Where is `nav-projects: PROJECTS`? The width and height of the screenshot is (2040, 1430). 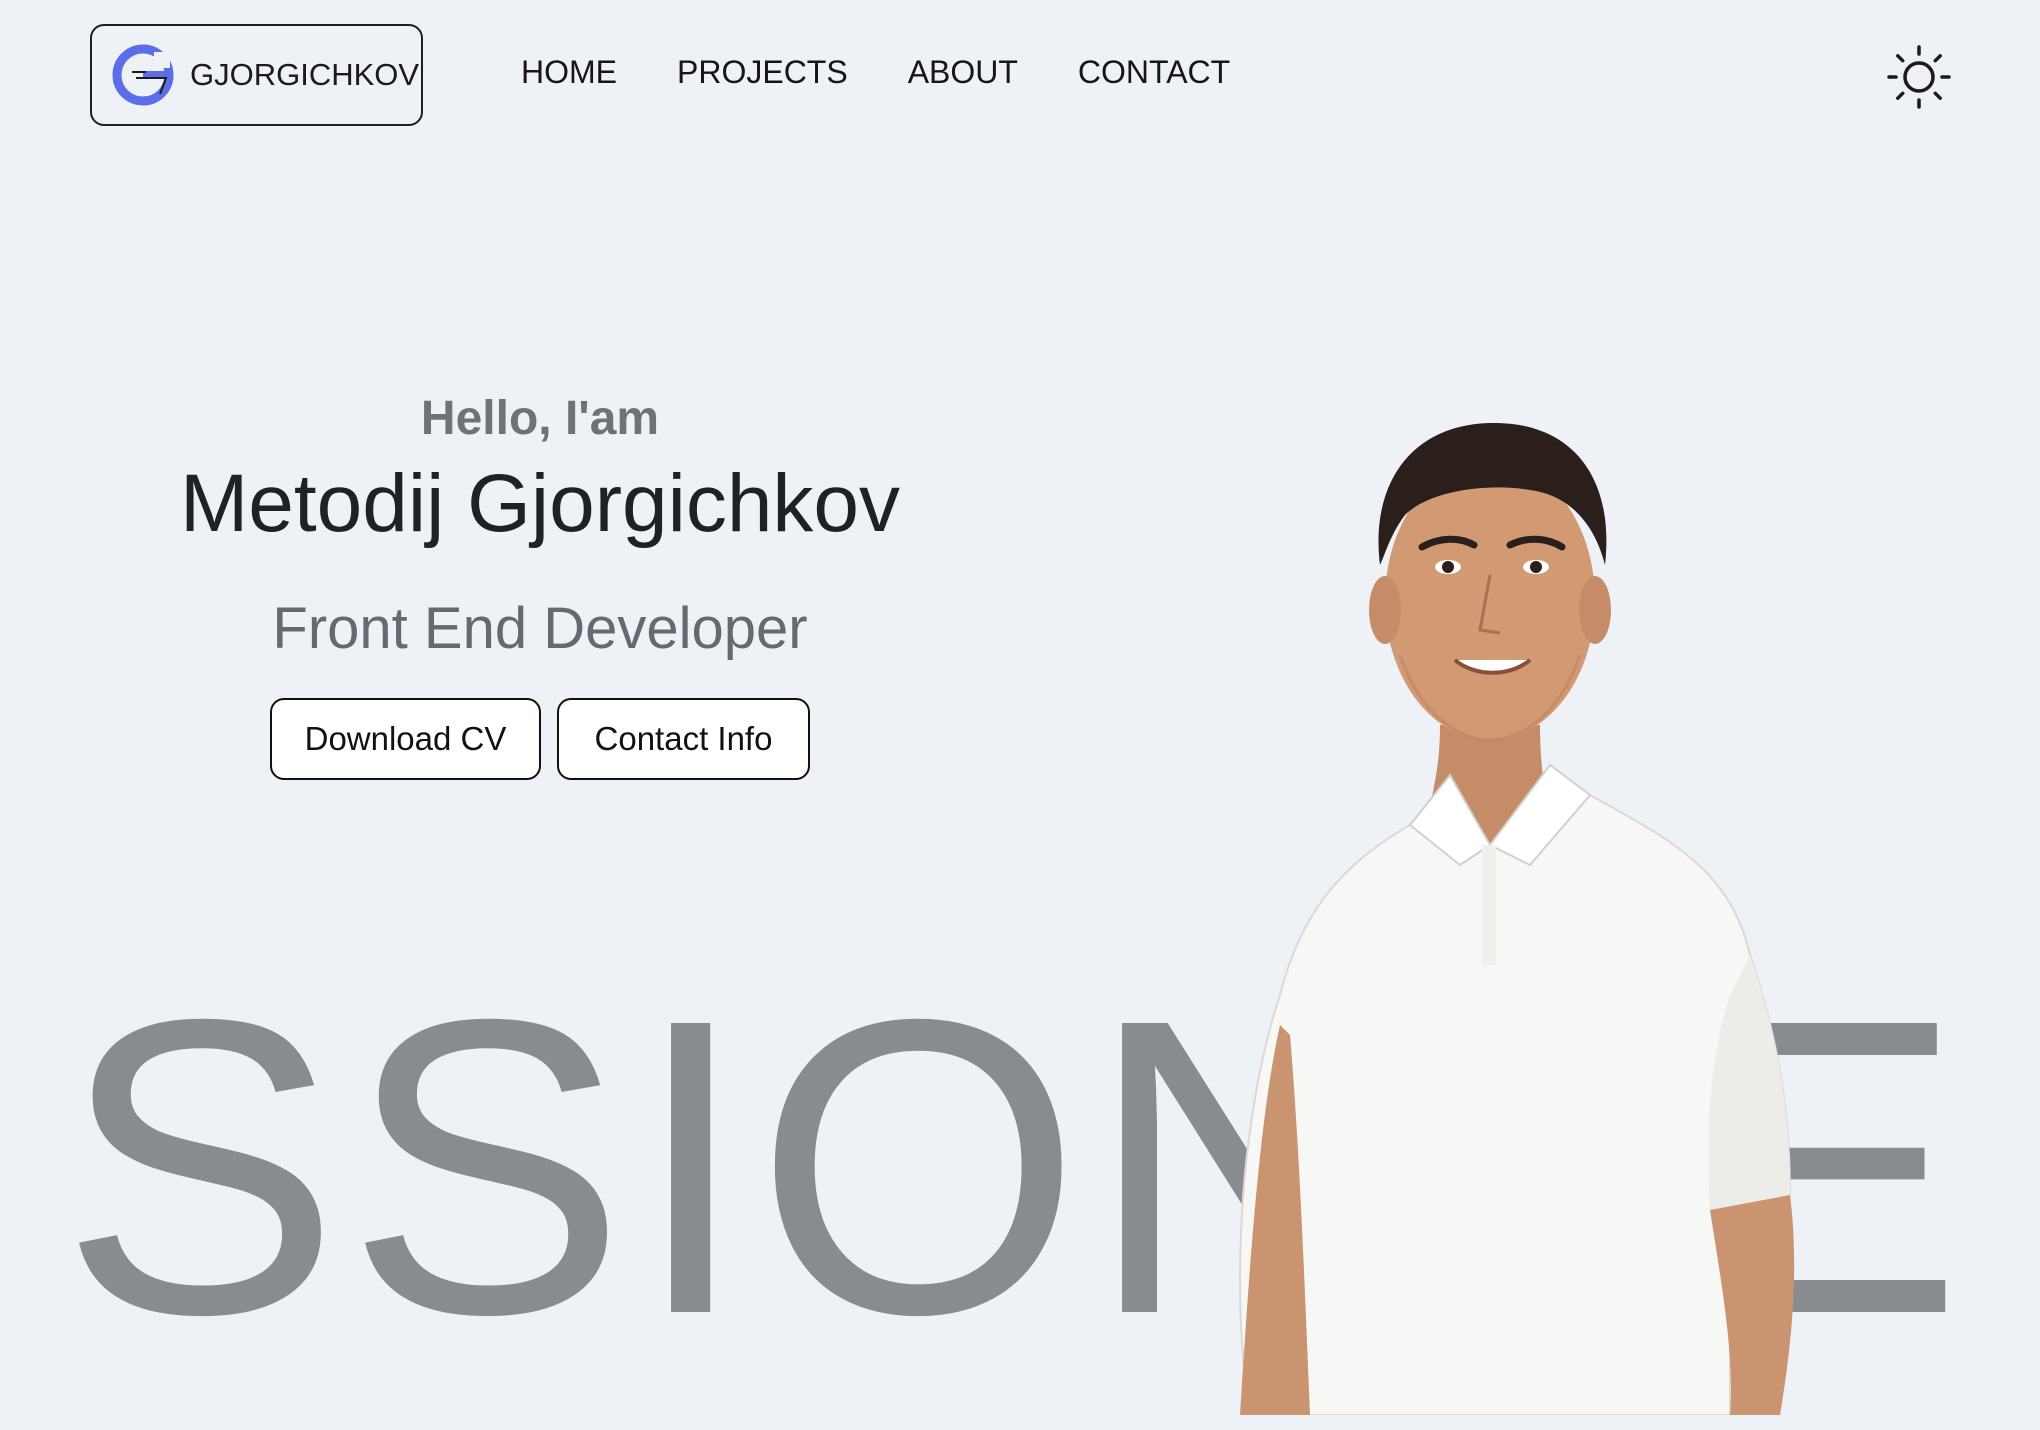
nav-projects: PROJECTS is located at coordinates (762, 72).